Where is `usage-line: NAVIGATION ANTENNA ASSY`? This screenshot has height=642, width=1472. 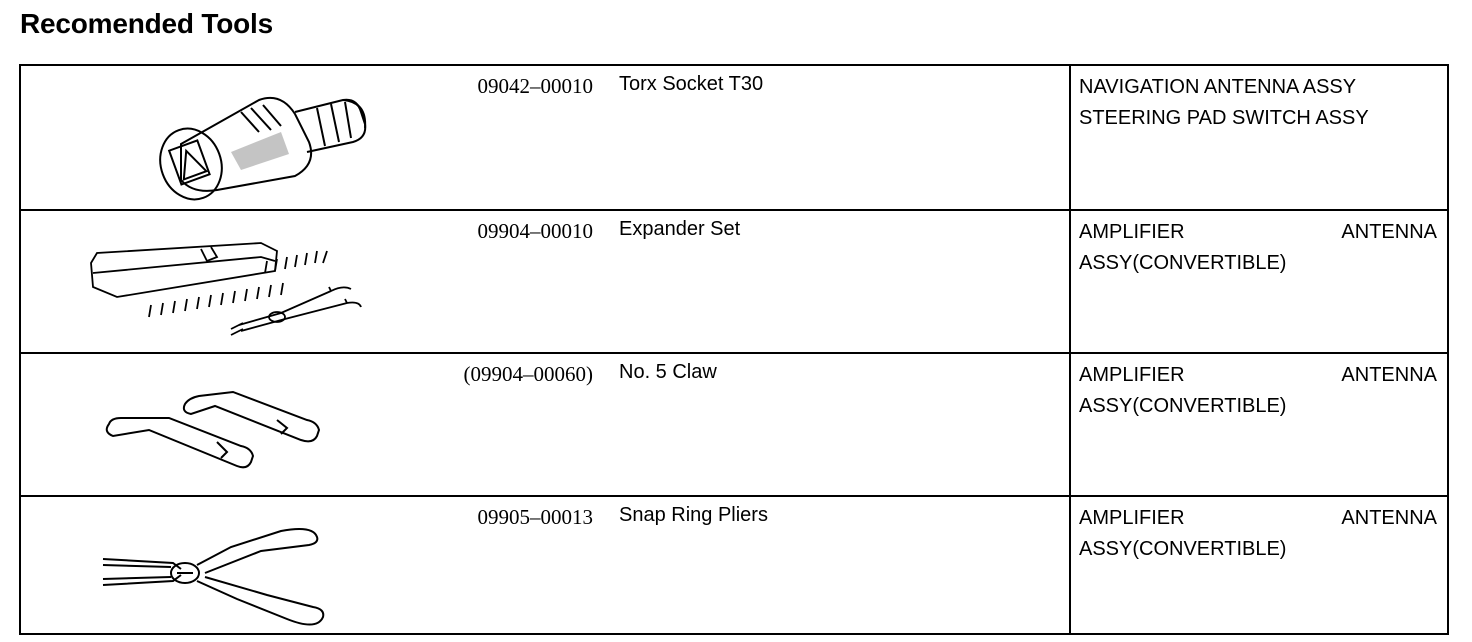
usage-line: NAVIGATION ANTENNA ASSY is located at coordinates (1218, 87).